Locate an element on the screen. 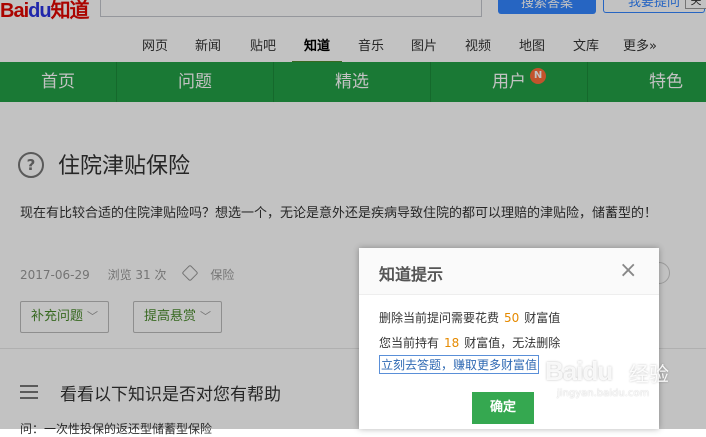 This screenshot has height=437, width=706. wealth-value: 18 is located at coordinates (452, 343).